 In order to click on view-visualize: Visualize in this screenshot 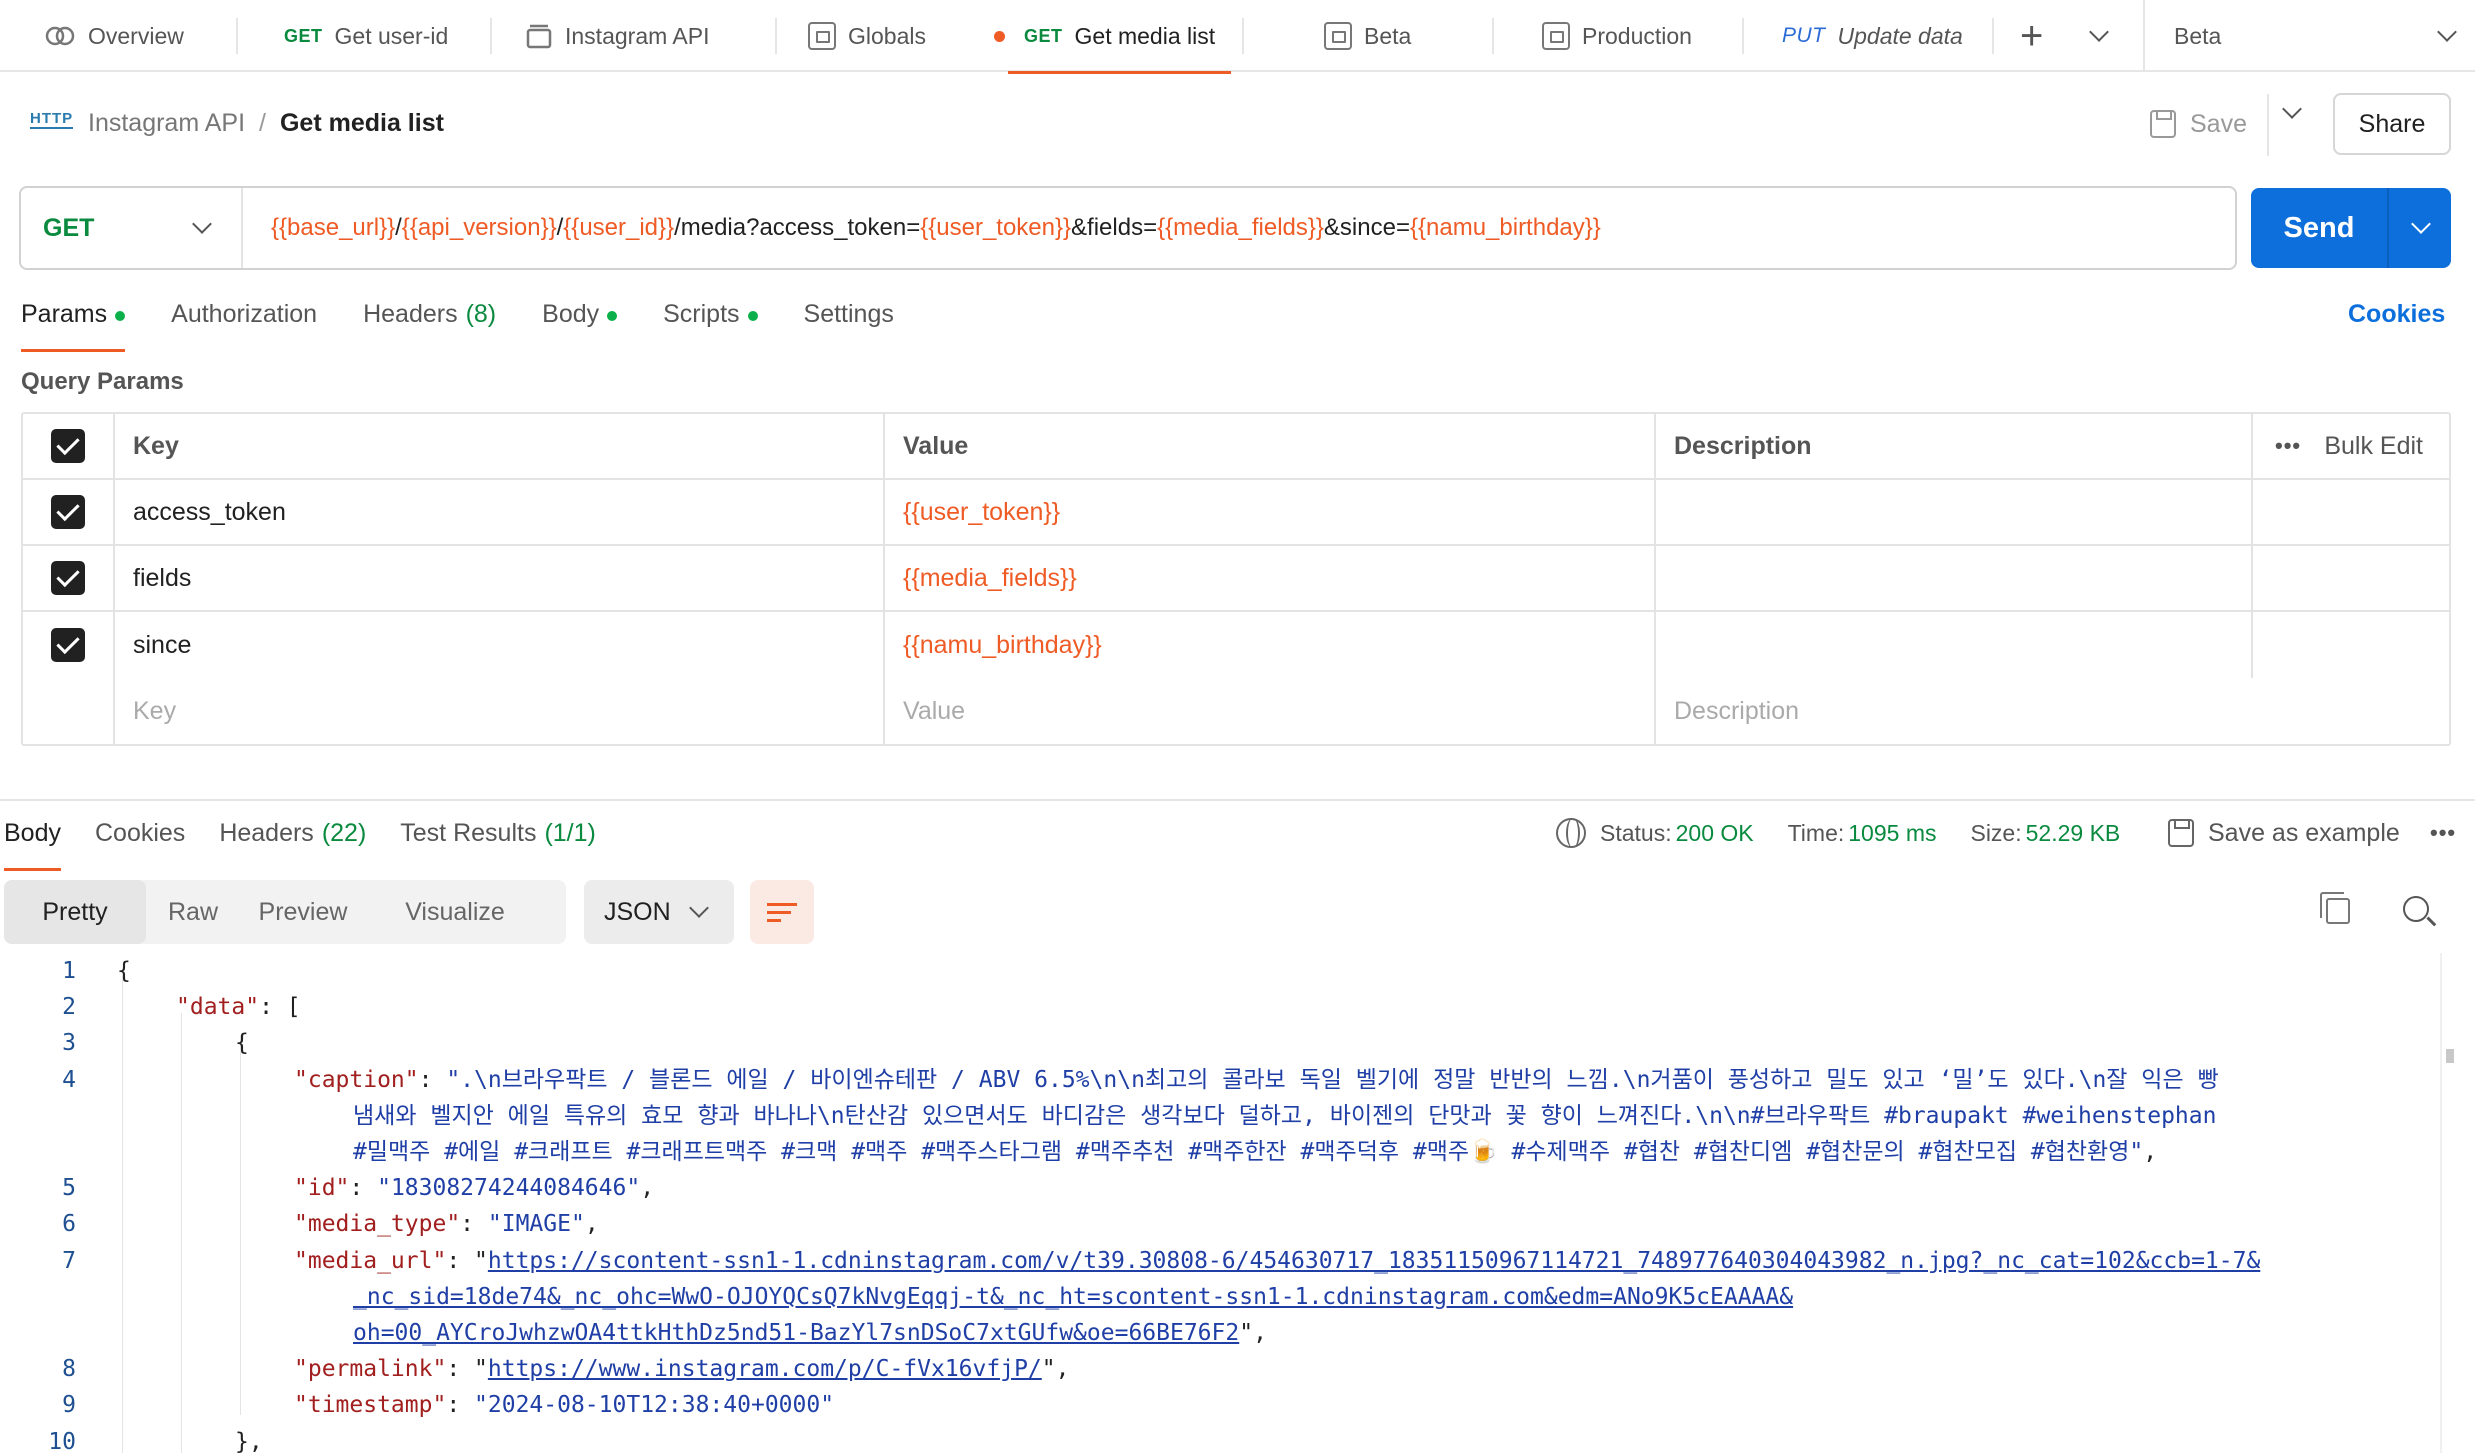, I will do `click(455, 912)`.